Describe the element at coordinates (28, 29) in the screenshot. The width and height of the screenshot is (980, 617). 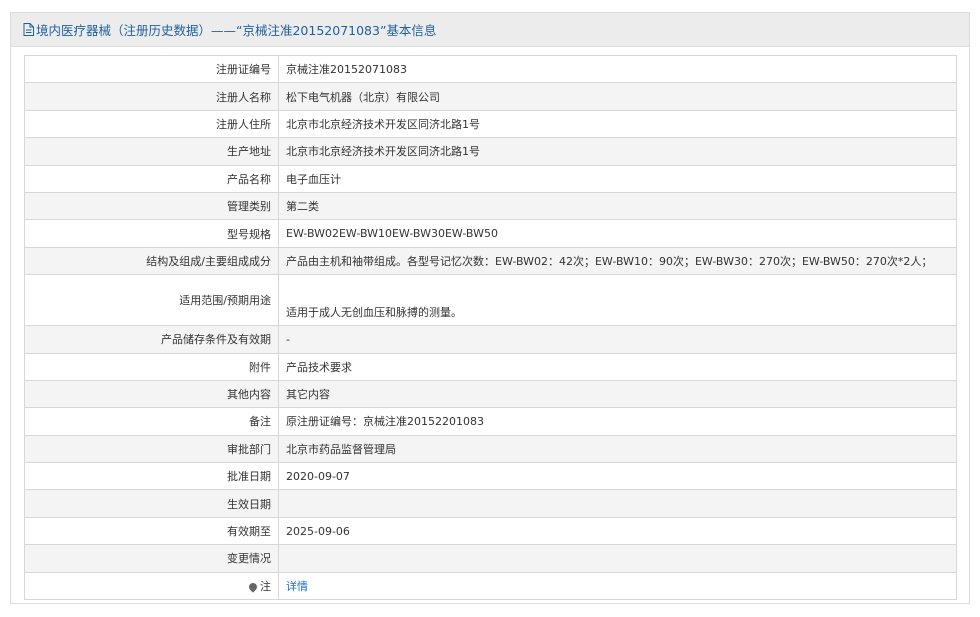
I see `document-icon` at that location.